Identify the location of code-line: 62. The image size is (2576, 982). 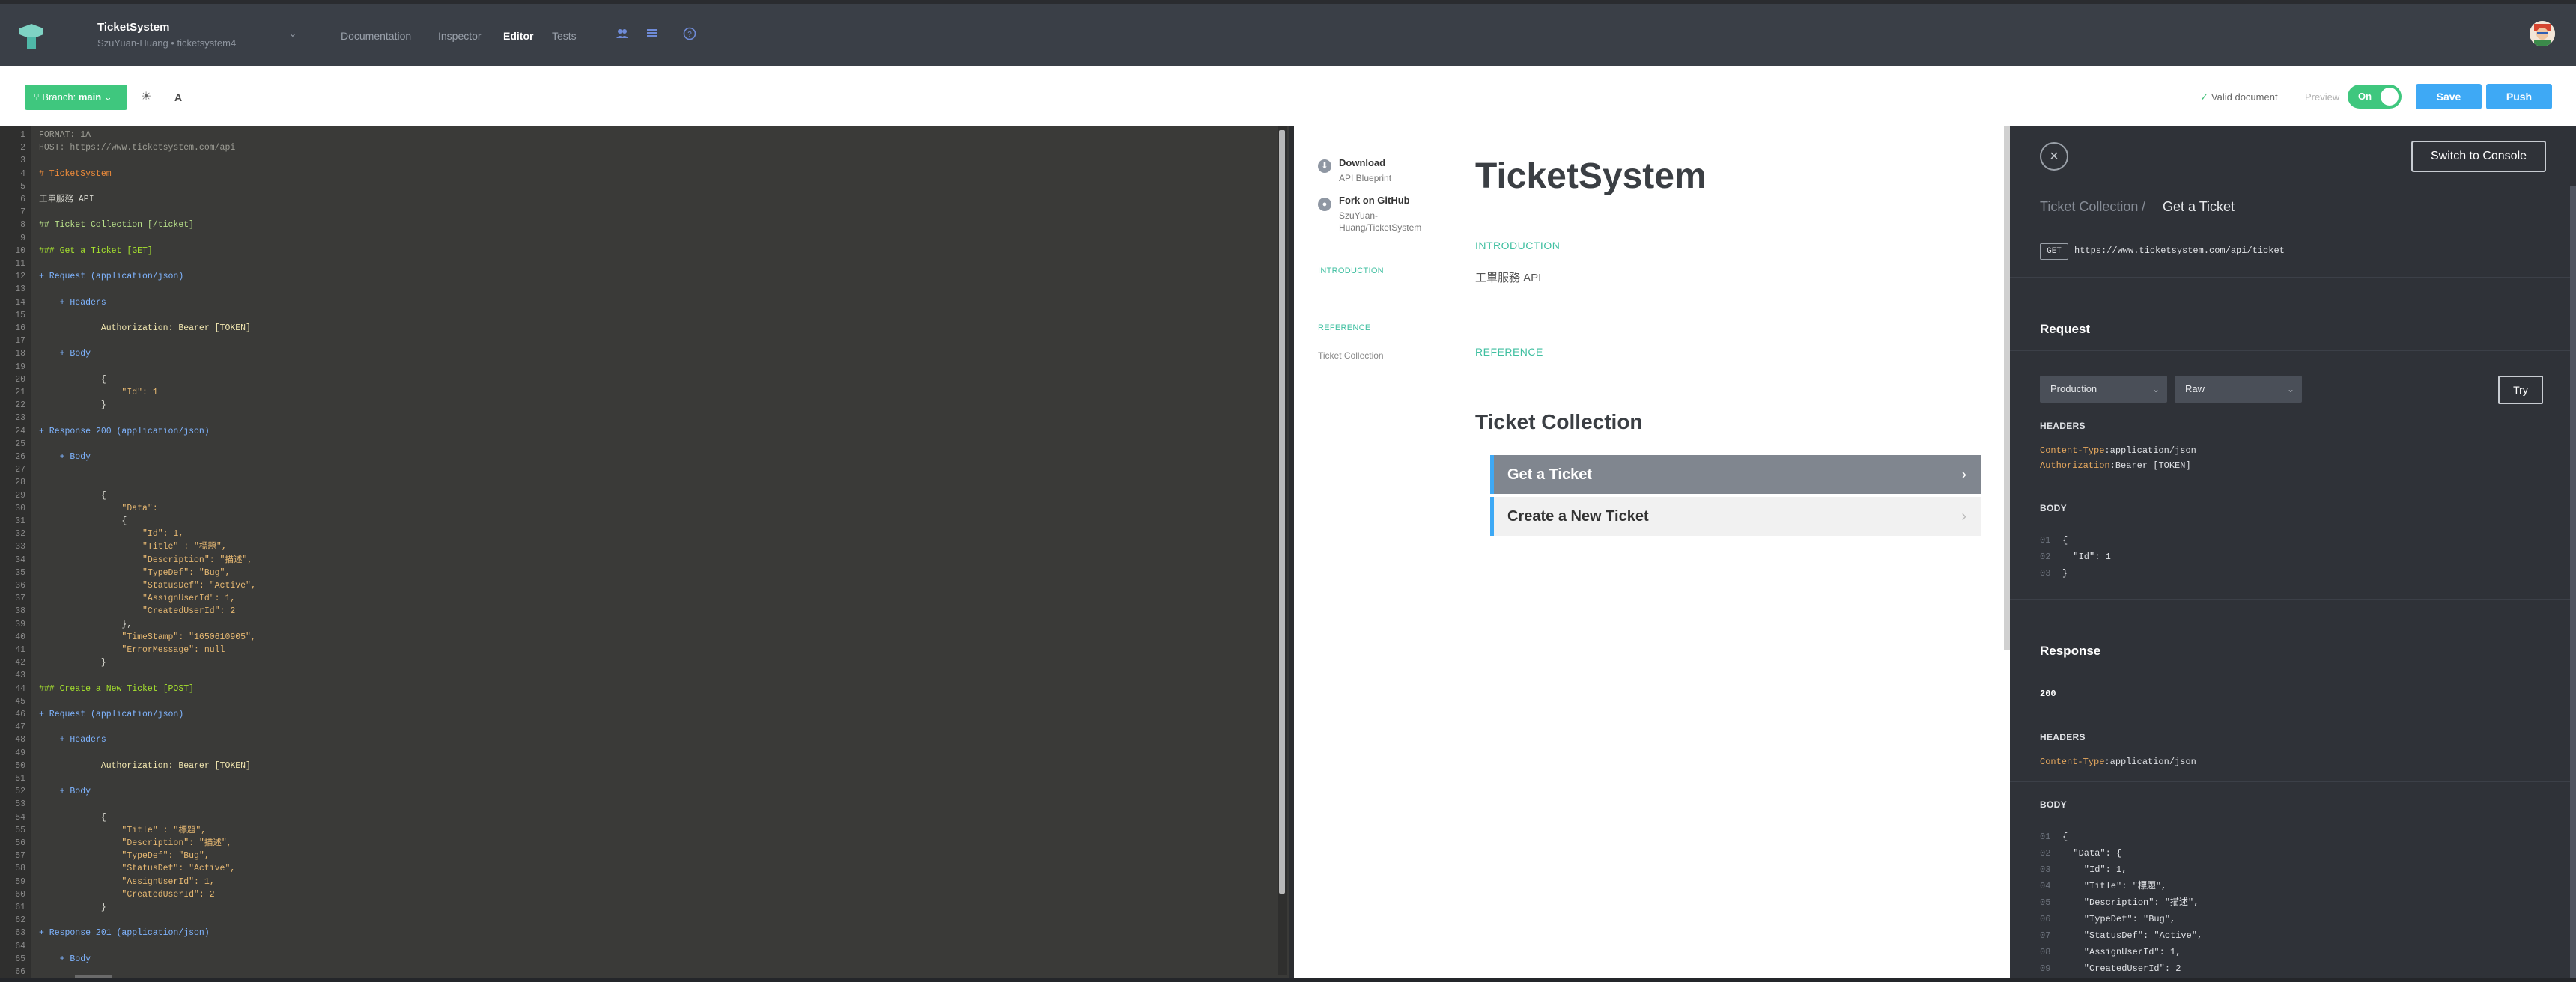
(636, 921).